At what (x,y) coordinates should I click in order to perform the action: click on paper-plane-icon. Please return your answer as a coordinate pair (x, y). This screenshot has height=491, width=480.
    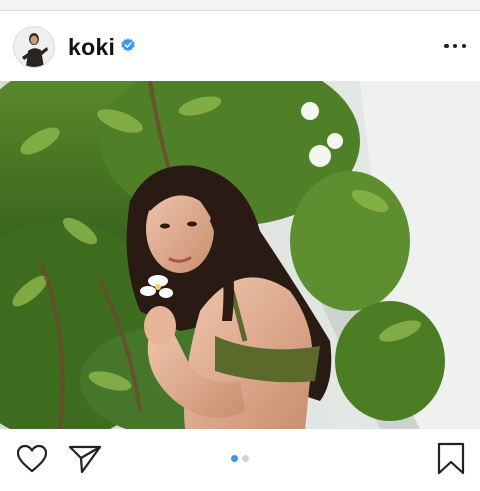
    Looking at the image, I should click on (85, 459).